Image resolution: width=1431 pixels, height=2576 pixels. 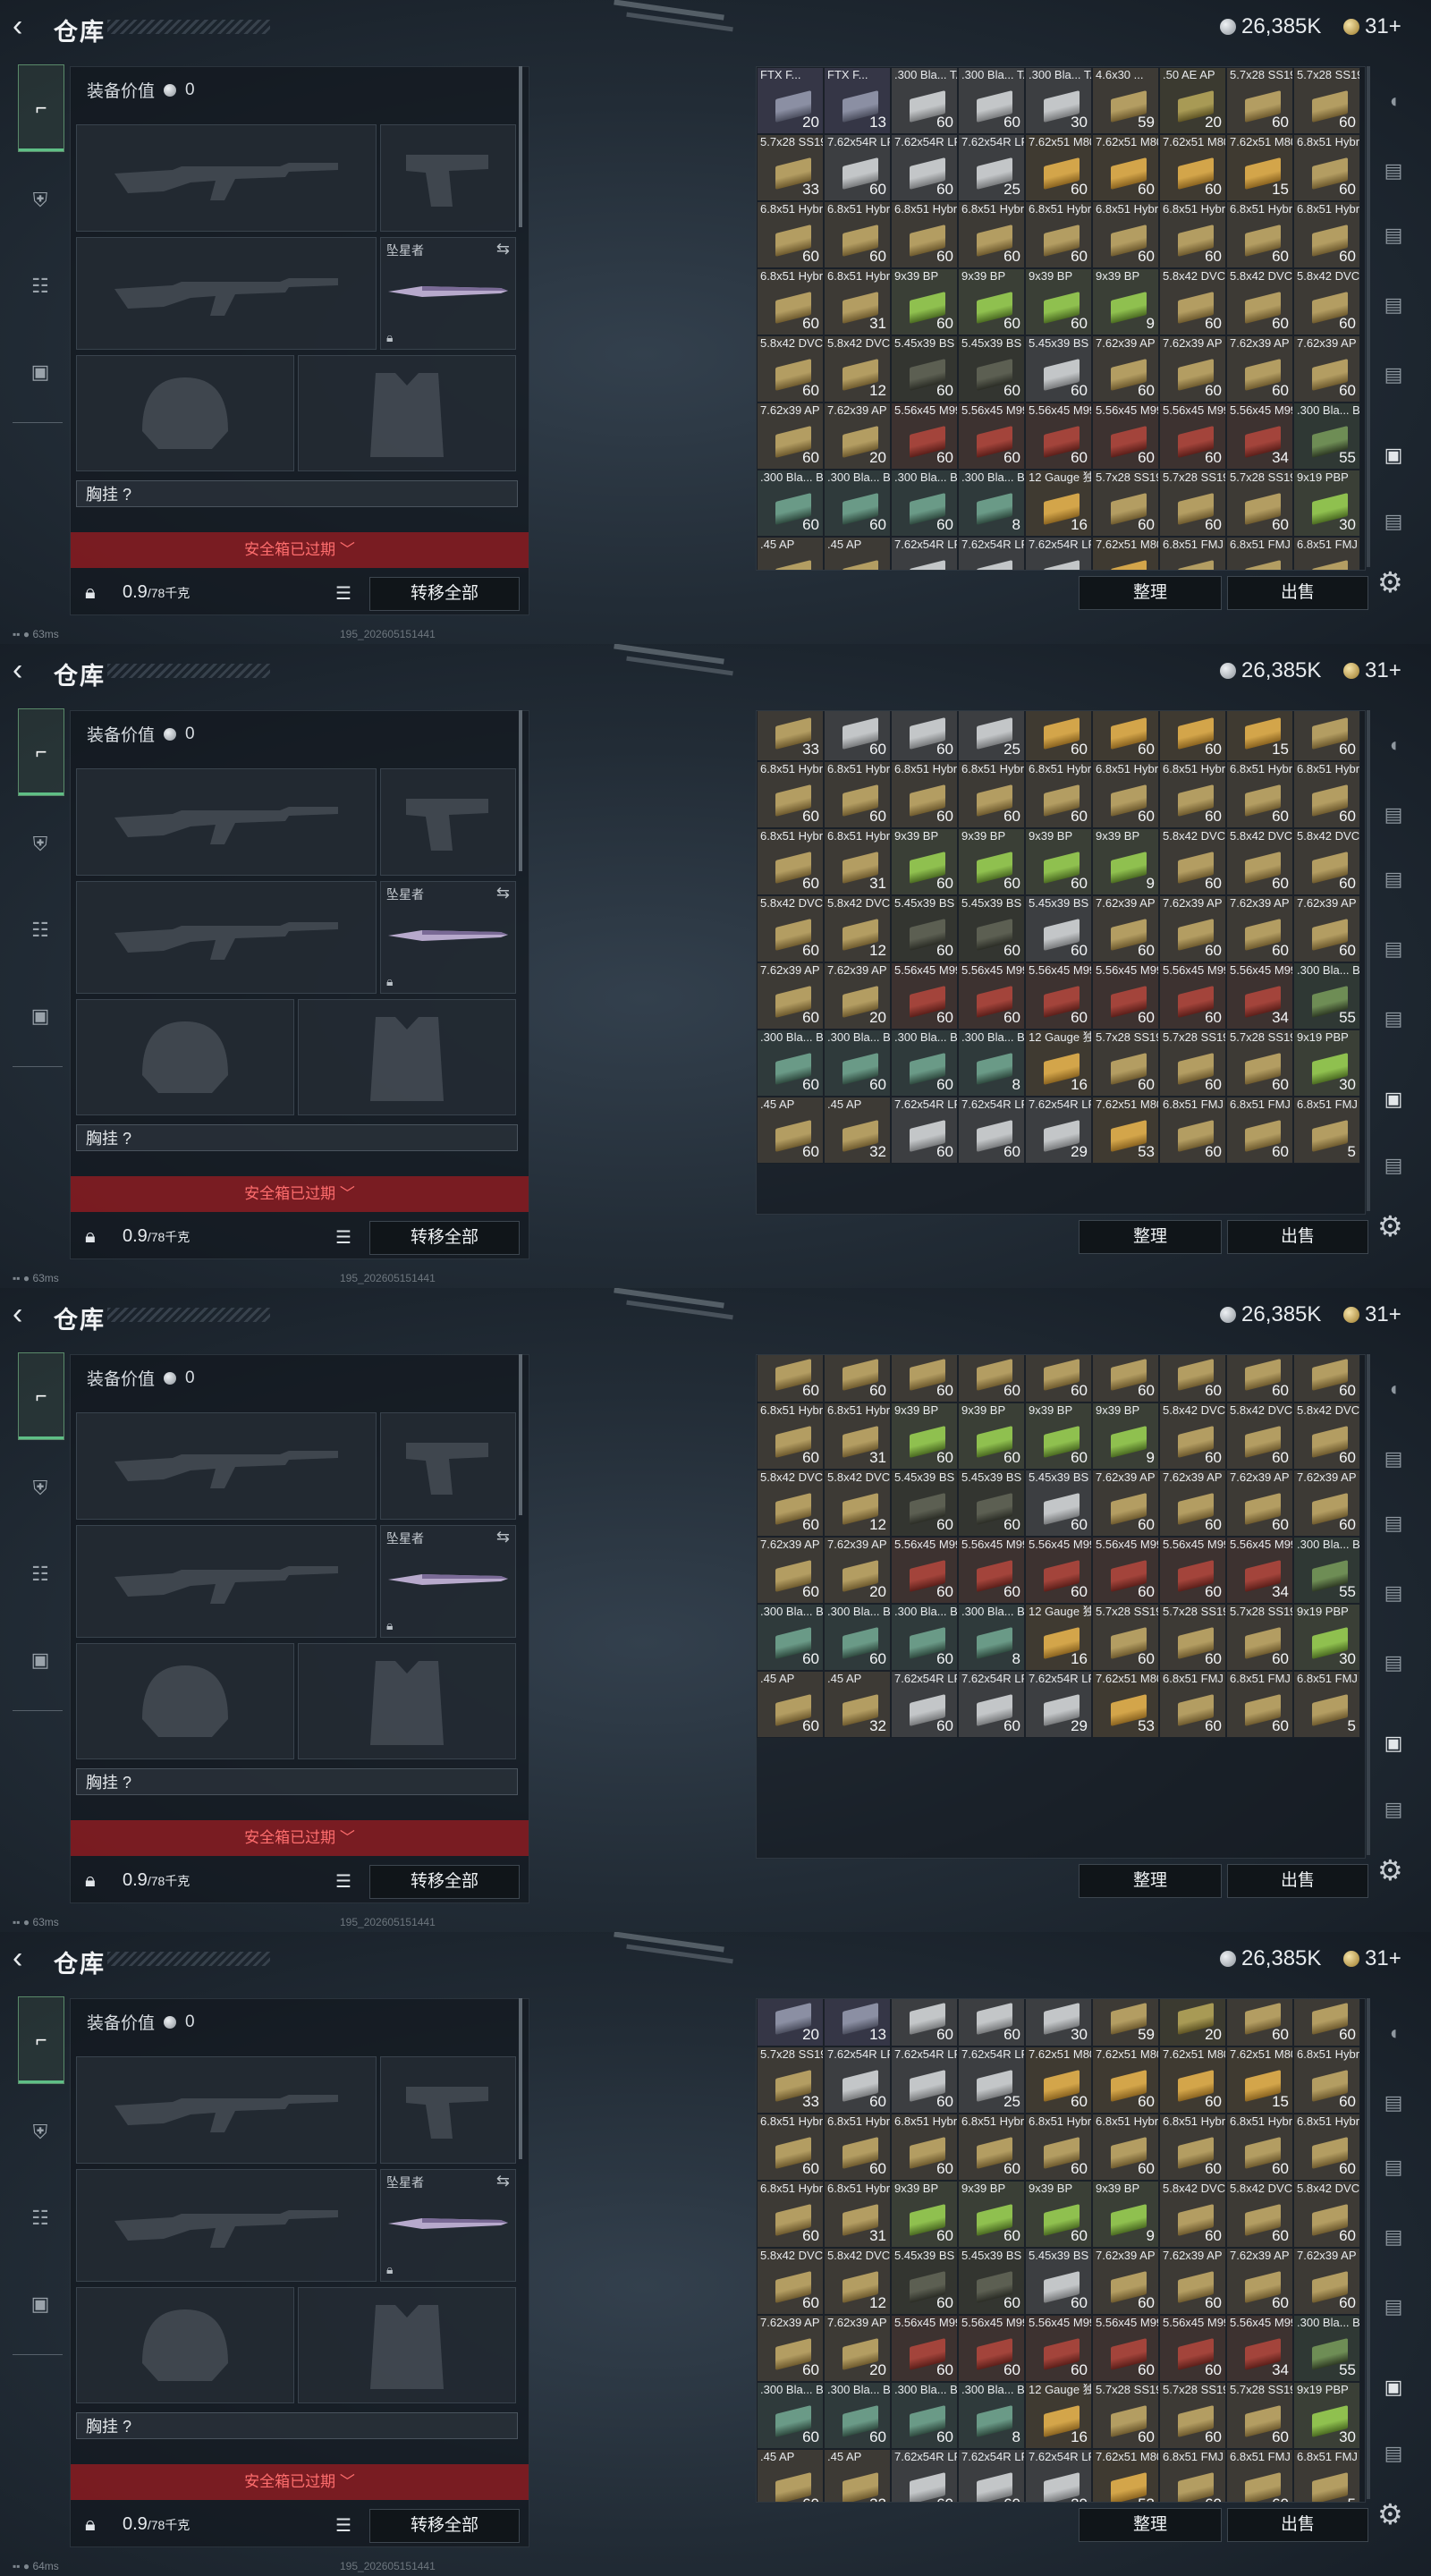 What do you see at coordinates (448, 1466) in the screenshot?
I see `pistol-slot` at bounding box center [448, 1466].